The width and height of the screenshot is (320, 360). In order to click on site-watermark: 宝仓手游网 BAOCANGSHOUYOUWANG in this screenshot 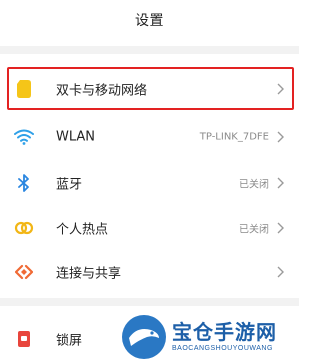, I will do `click(208, 337)`.